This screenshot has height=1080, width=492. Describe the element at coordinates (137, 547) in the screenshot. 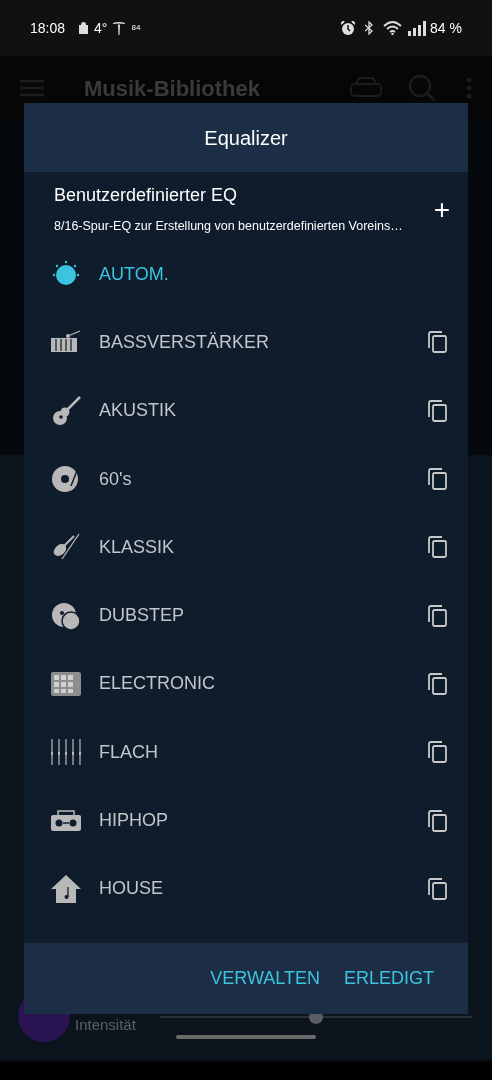

I see `preset-label: KLASSIK` at that location.